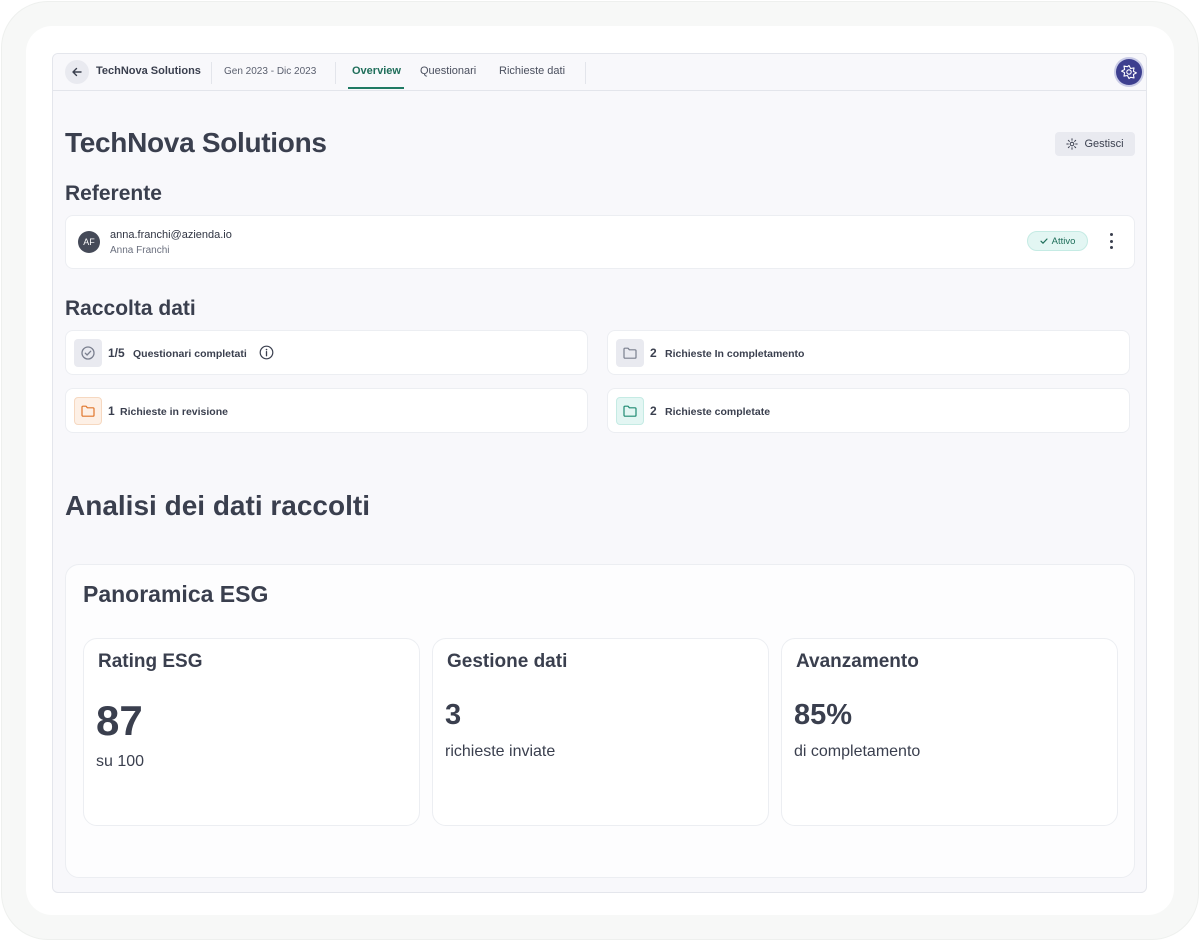 This screenshot has width=1200, height=941. I want to click on manage-button-label: Gestisci, so click(1104, 144).